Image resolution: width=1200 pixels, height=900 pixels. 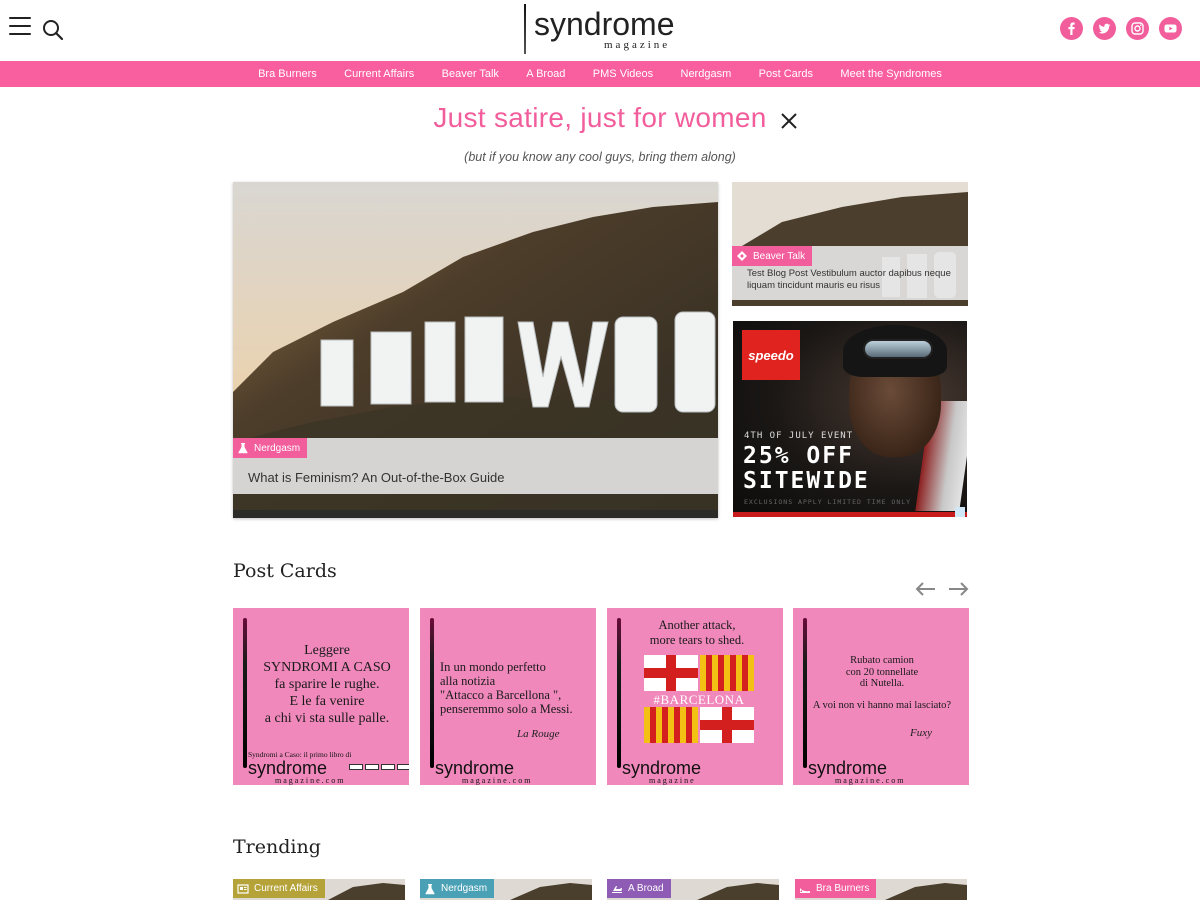 I want to click on twitter-icon, so click(x=1104, y=28).